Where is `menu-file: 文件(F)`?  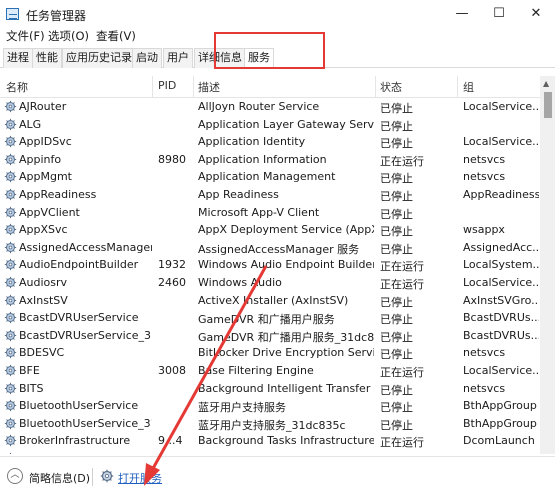
menu-file: 文件(F) is located at coordinates (25, 36).